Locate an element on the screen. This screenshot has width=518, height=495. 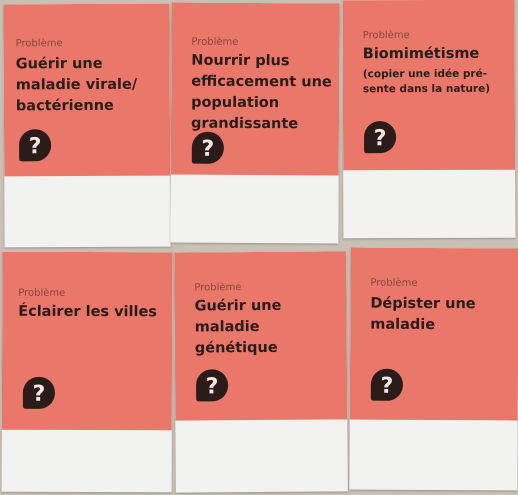
card-title: Guérir une maladie virale/ bactérienne is located at coordinates (76, 85).